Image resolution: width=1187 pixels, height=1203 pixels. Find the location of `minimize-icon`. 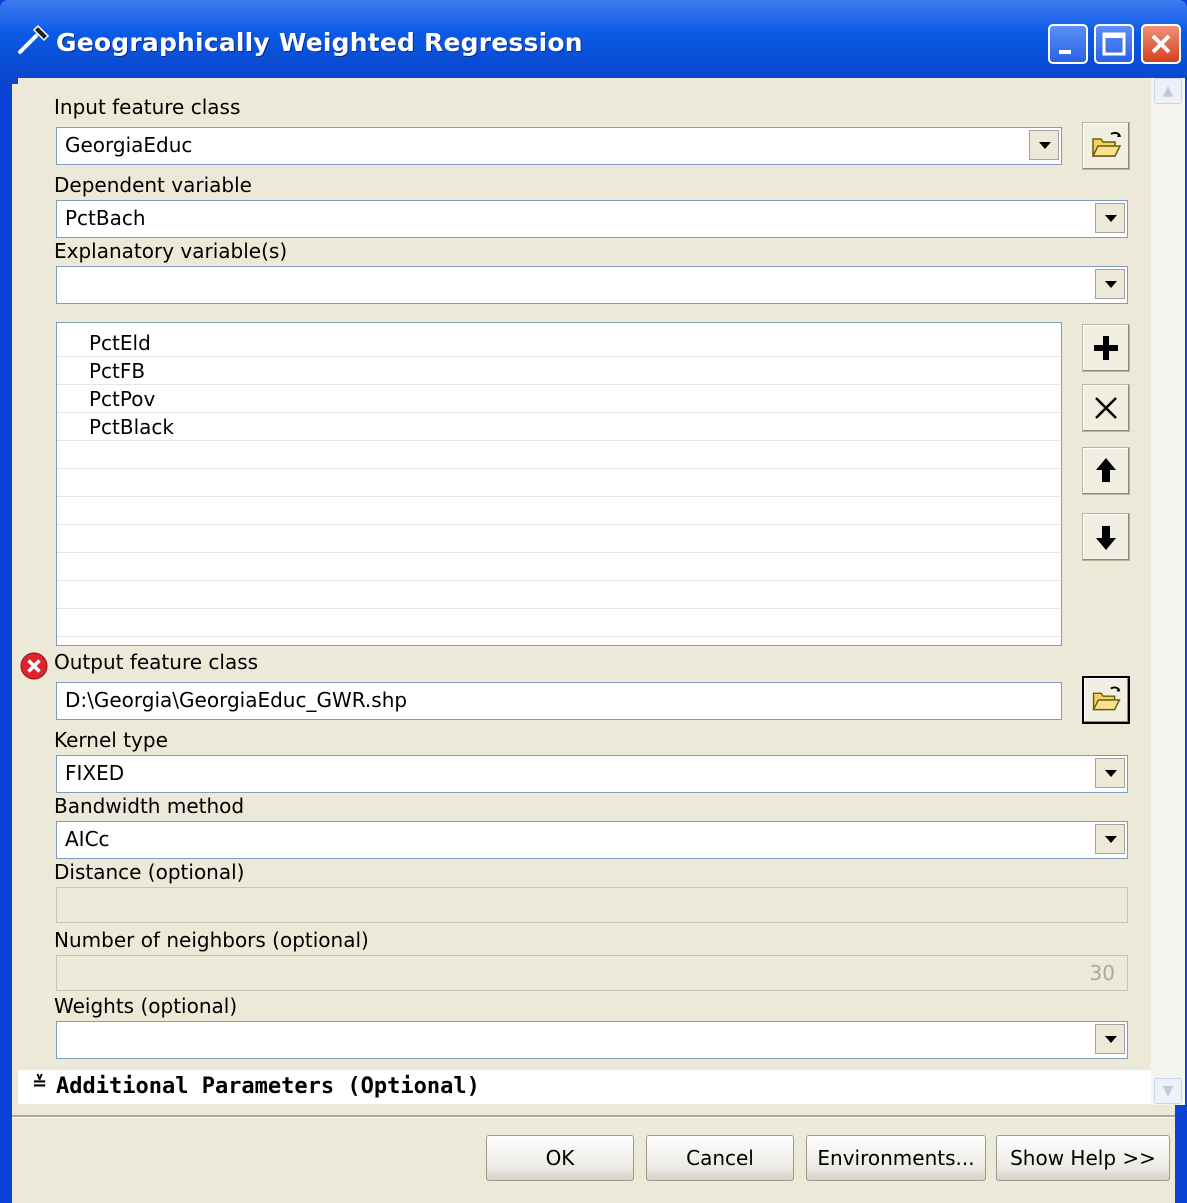

minimize-icon is located at coordinates (1065, 52).